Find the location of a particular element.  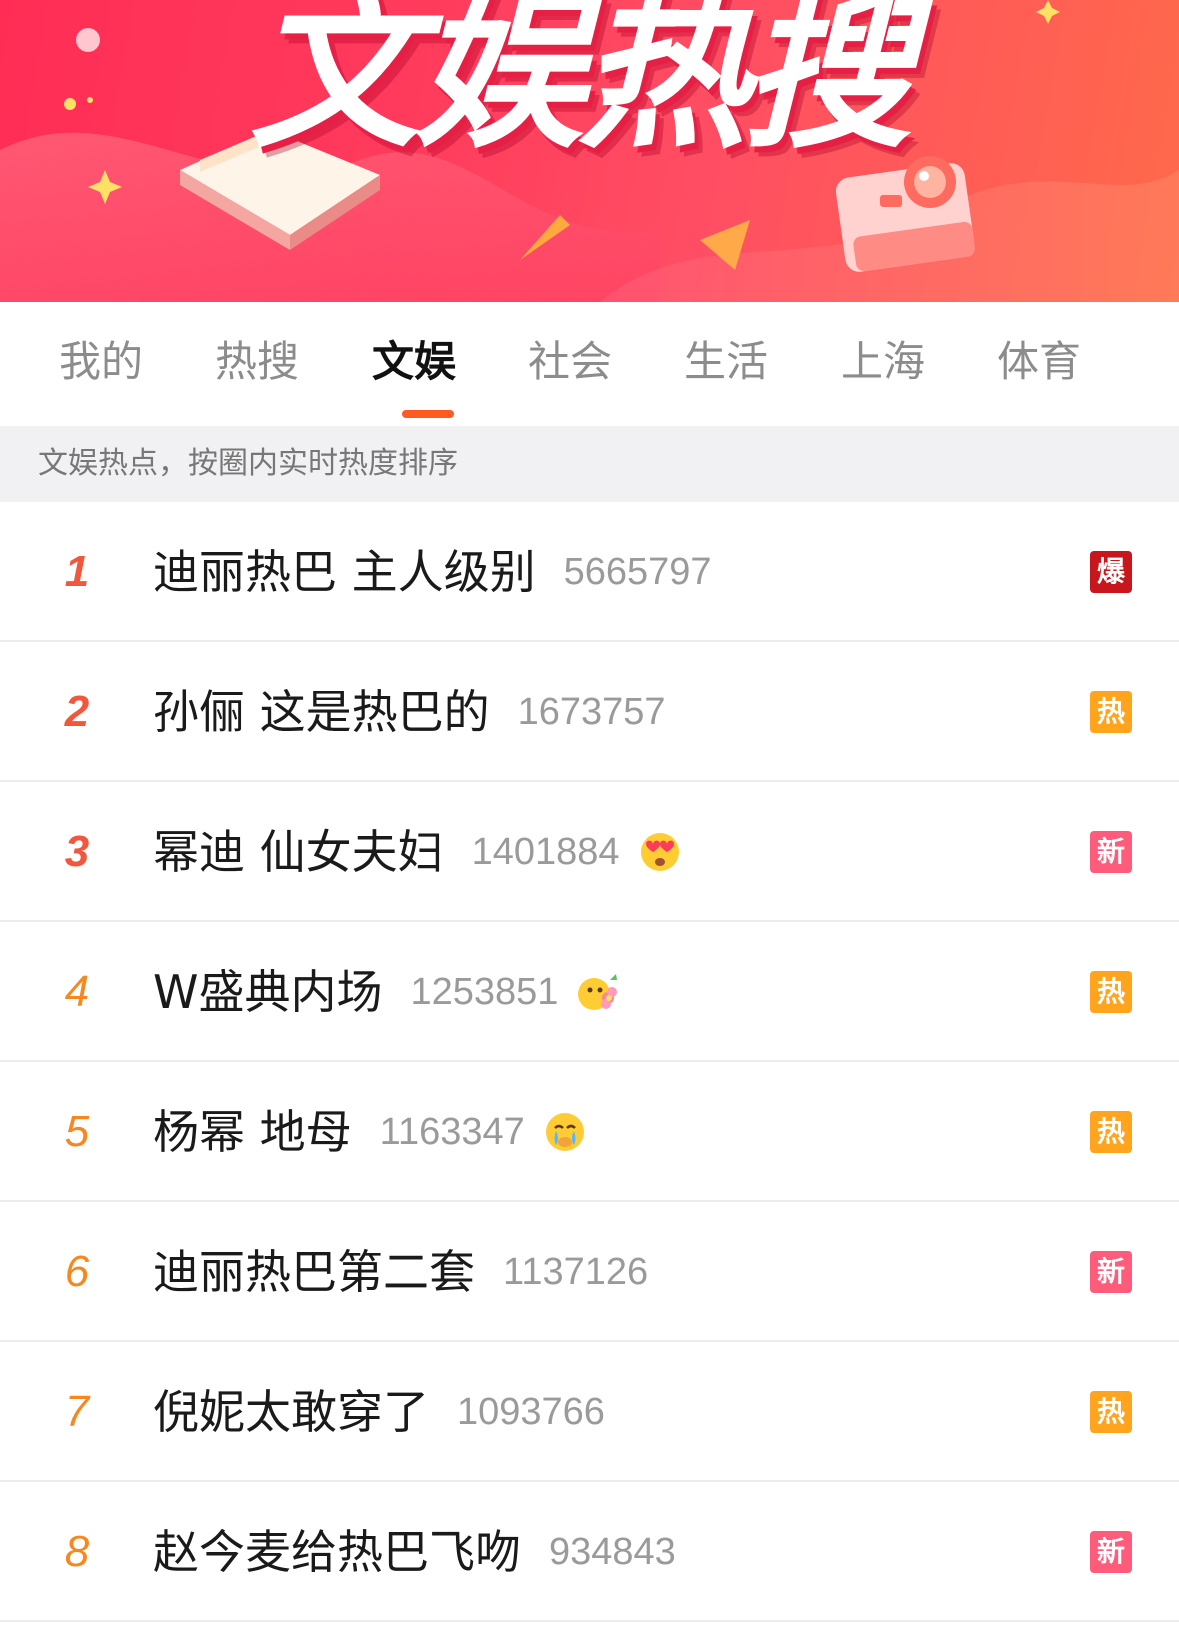

topic-title: 杨幂 地母 is located at coordinates (252, 1132).